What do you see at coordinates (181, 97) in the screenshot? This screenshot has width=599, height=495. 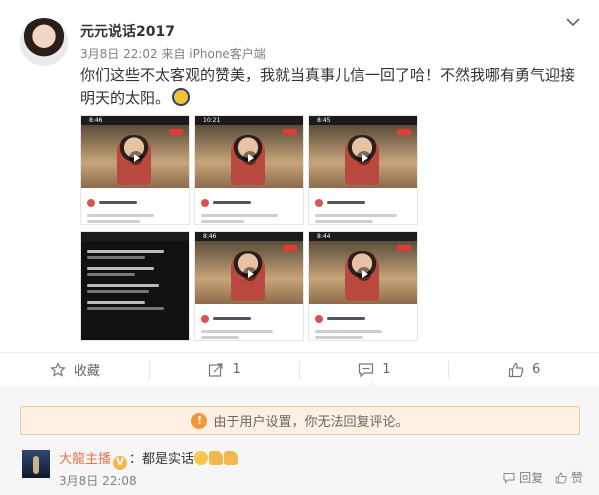 I see `sun-emoji-icon` at bounding box center [181, 97].